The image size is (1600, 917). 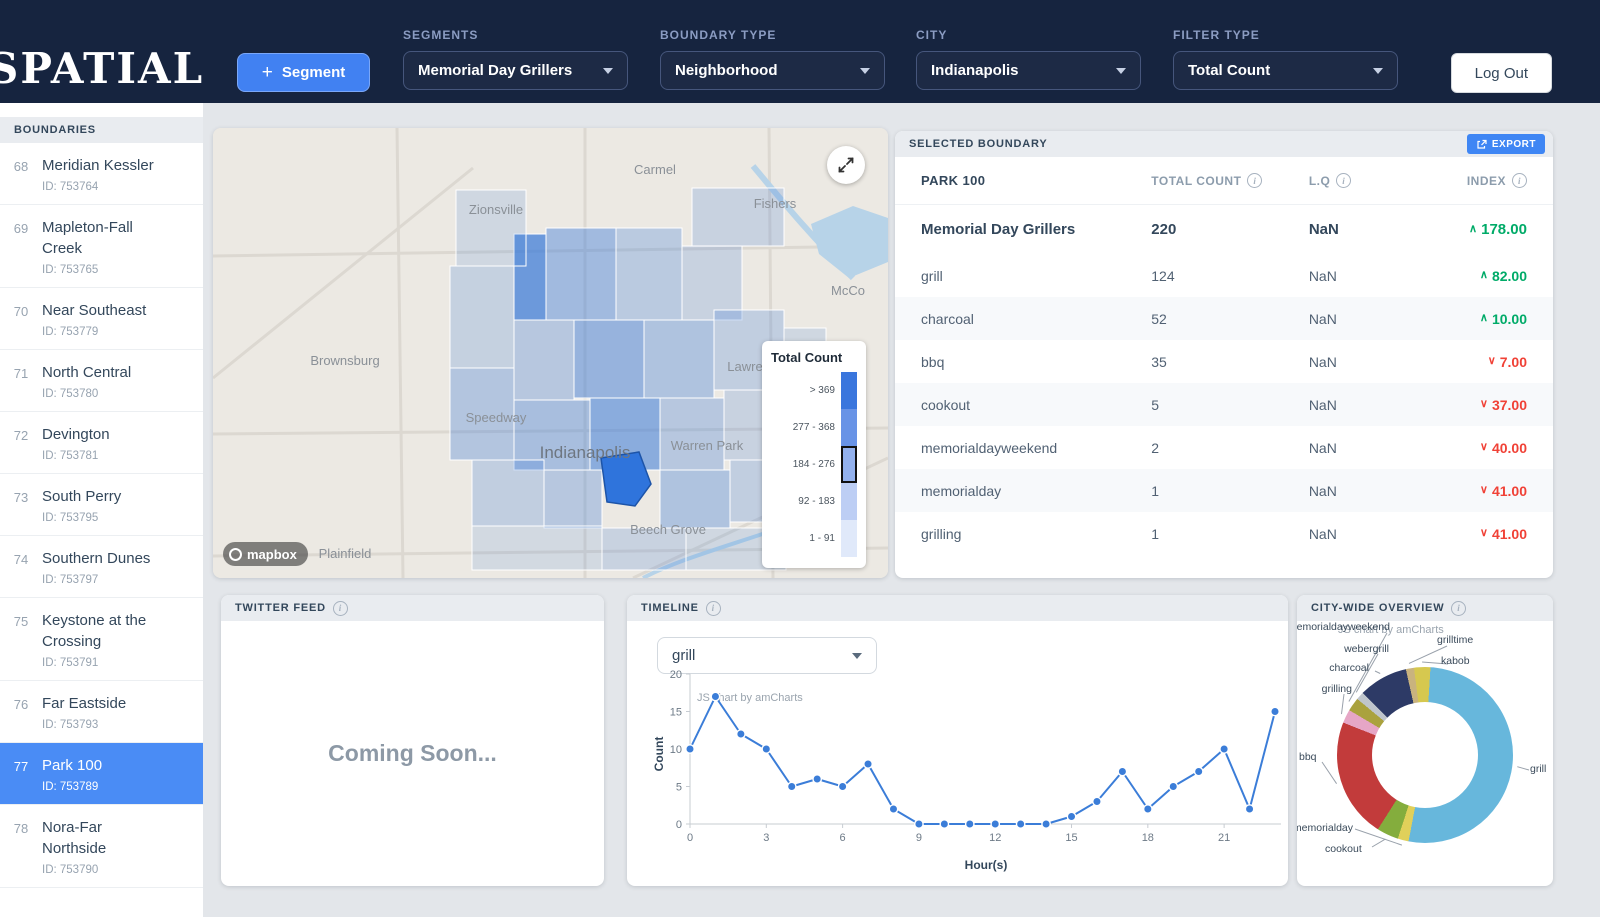 What do you see at coordinates (1513, 144) in the screenshot?
I see `export-label: EXPORT` at bounding box center [1513, 144].